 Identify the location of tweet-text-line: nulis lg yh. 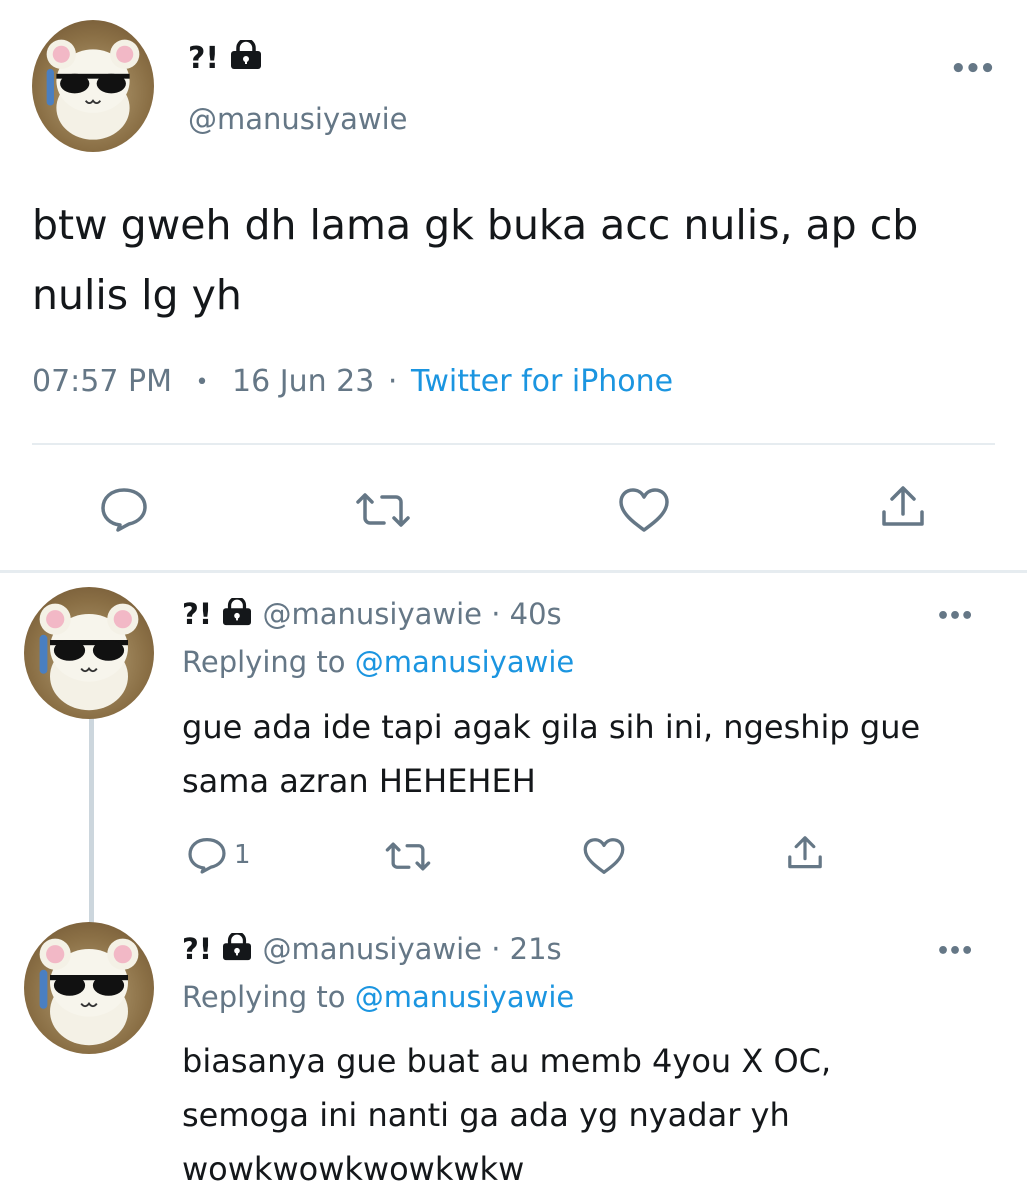
(137, 295).